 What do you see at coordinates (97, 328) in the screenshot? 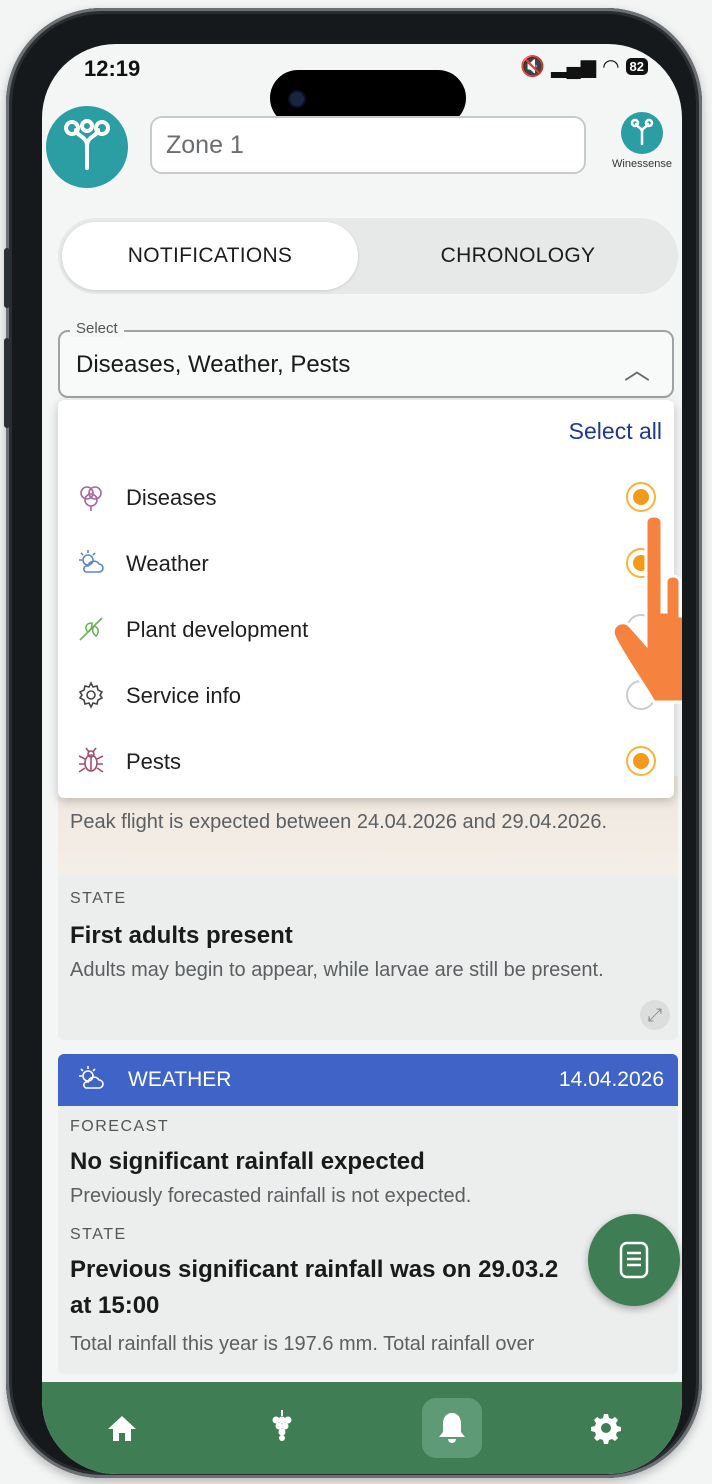
I see `select-legend: Select` at bounding box center [97, 328].